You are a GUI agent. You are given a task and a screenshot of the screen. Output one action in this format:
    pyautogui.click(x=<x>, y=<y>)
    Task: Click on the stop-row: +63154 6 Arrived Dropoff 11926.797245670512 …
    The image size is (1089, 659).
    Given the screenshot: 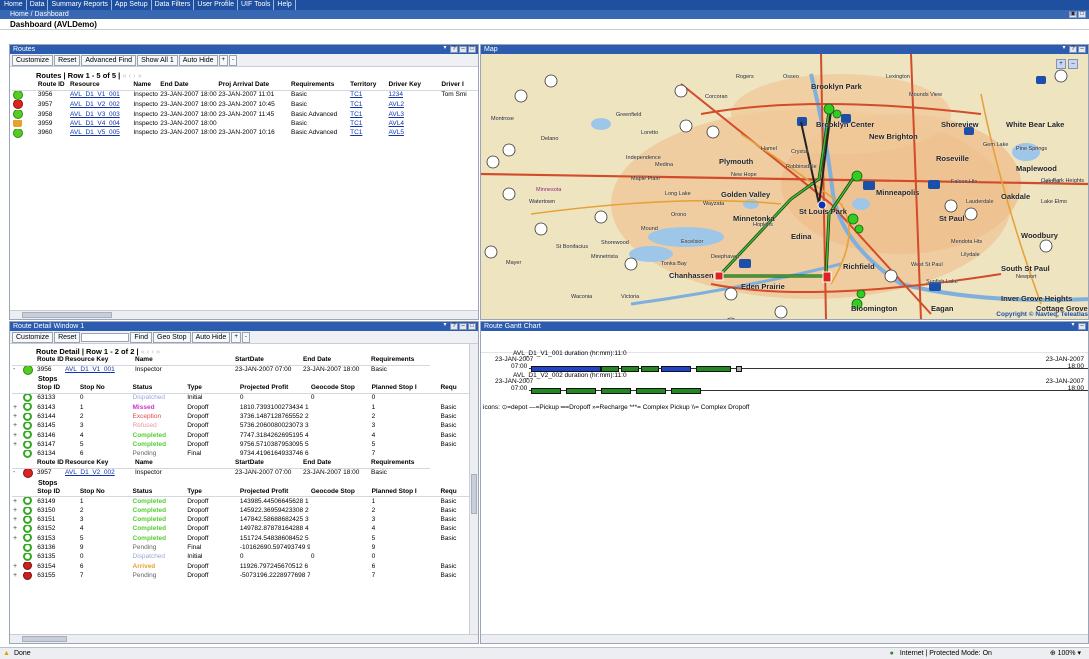 What is the action you would take?
    pyautogui.click(x=242, y=566)
    